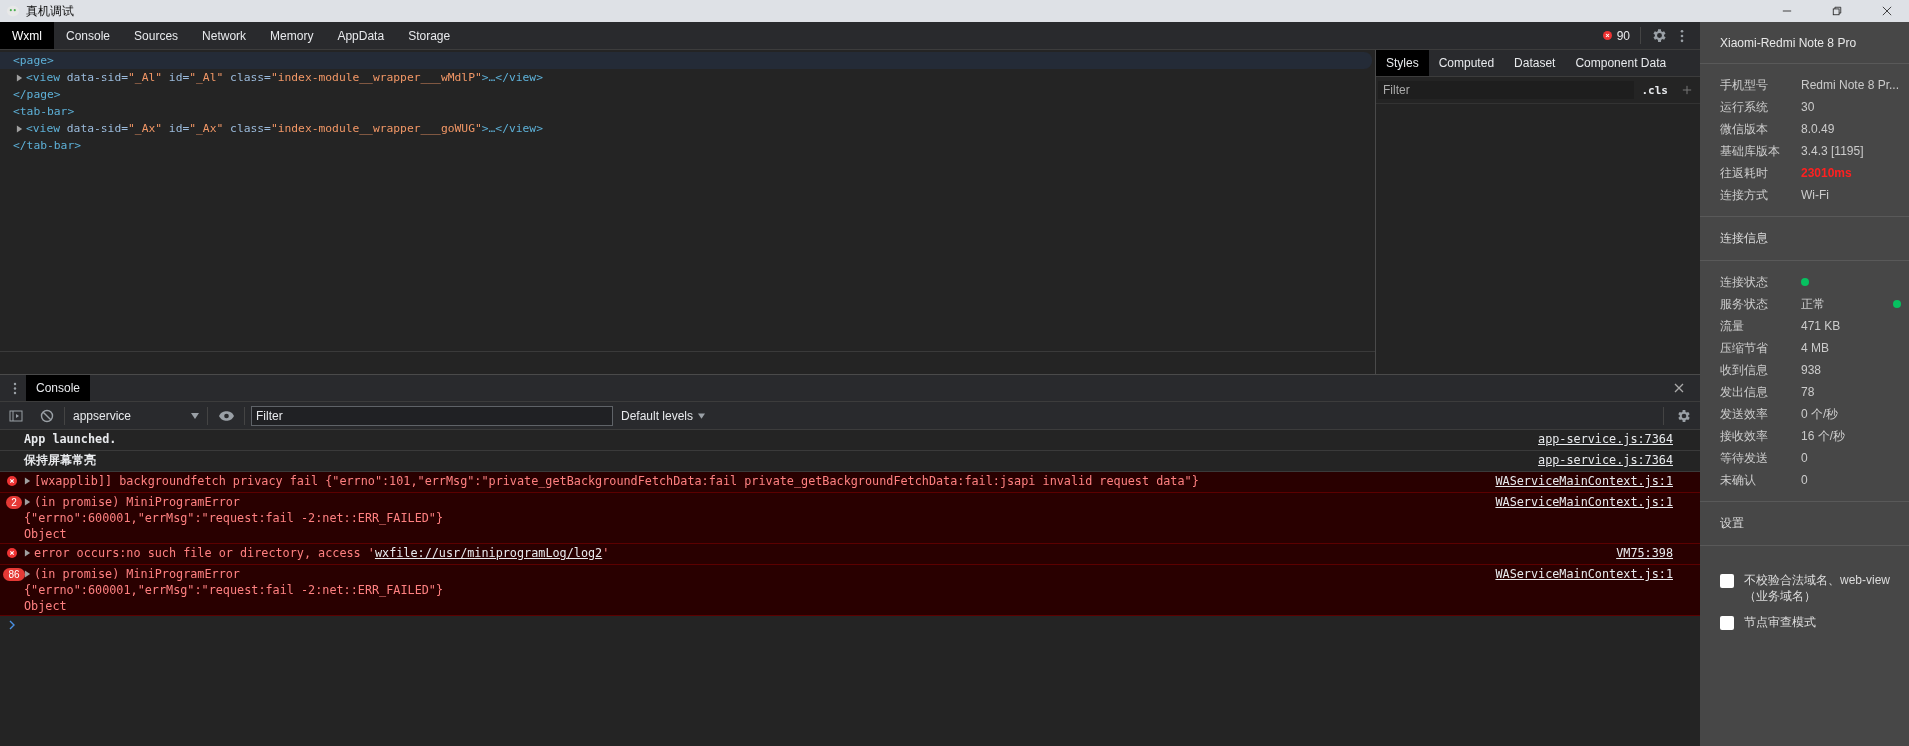  I want to click on info-label: 未确认, so click(1738, 480).